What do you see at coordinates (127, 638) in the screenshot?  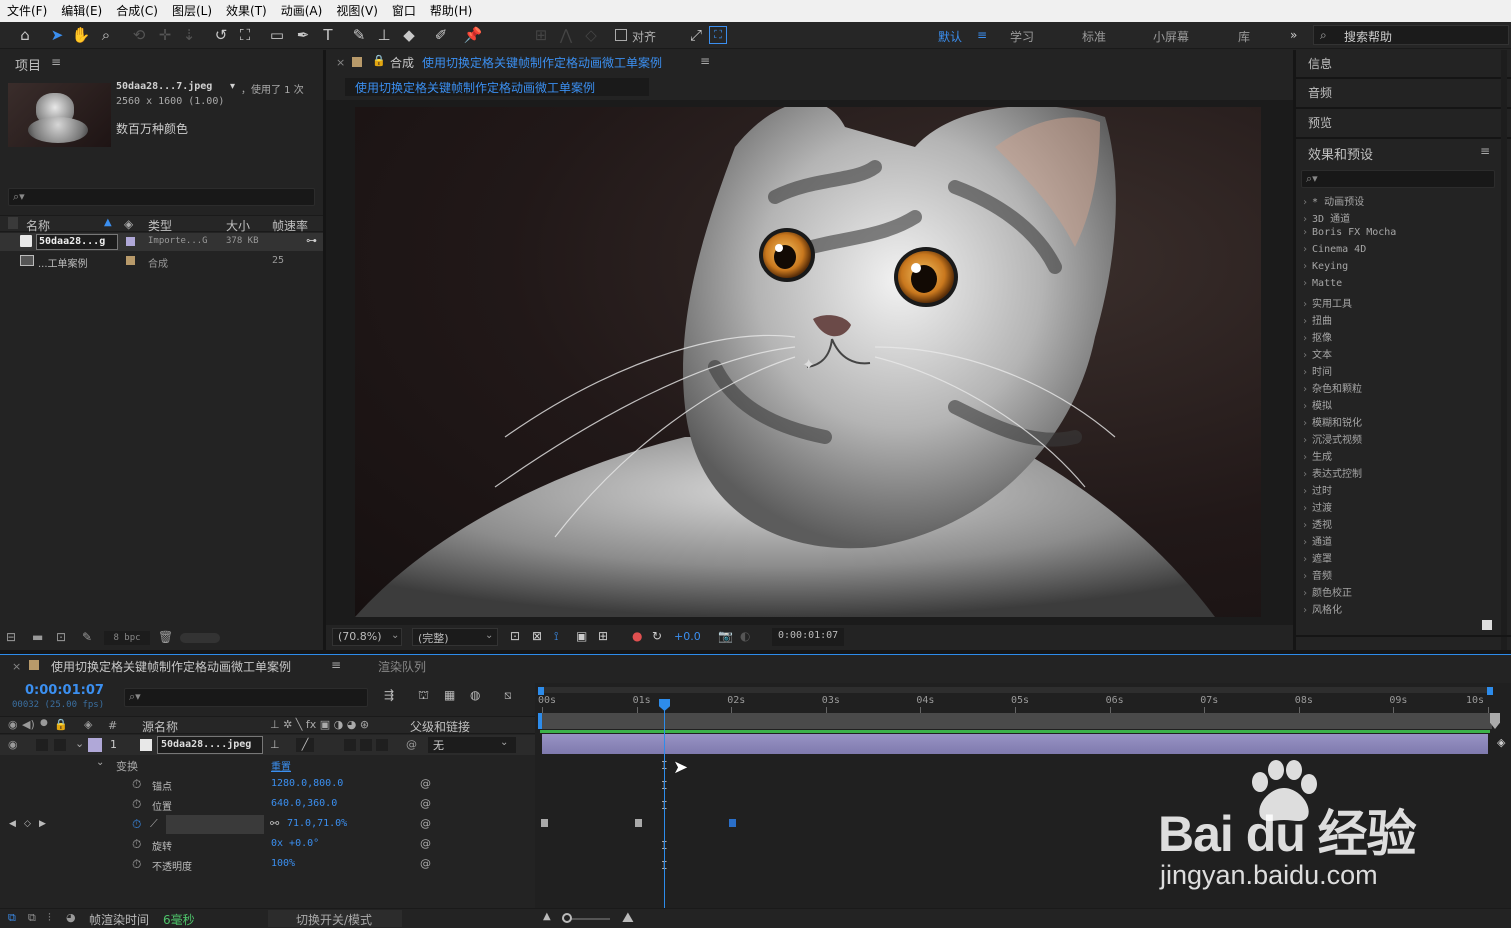 I see `bit-depth-button: 8 bpc` at bounding box center [127, 638].